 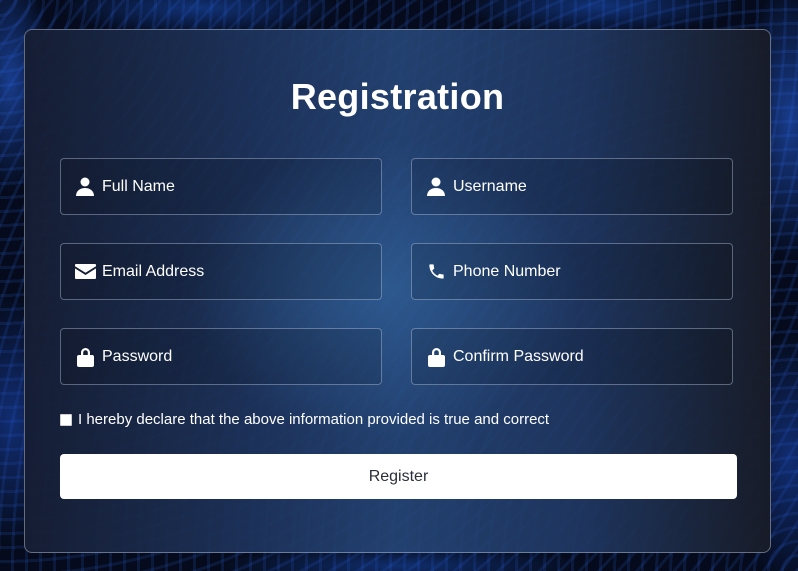 What do you see at coordinates (221, 271) in the screenshot?
I see `email-field: Email Address` at bounding box center [221, 271].